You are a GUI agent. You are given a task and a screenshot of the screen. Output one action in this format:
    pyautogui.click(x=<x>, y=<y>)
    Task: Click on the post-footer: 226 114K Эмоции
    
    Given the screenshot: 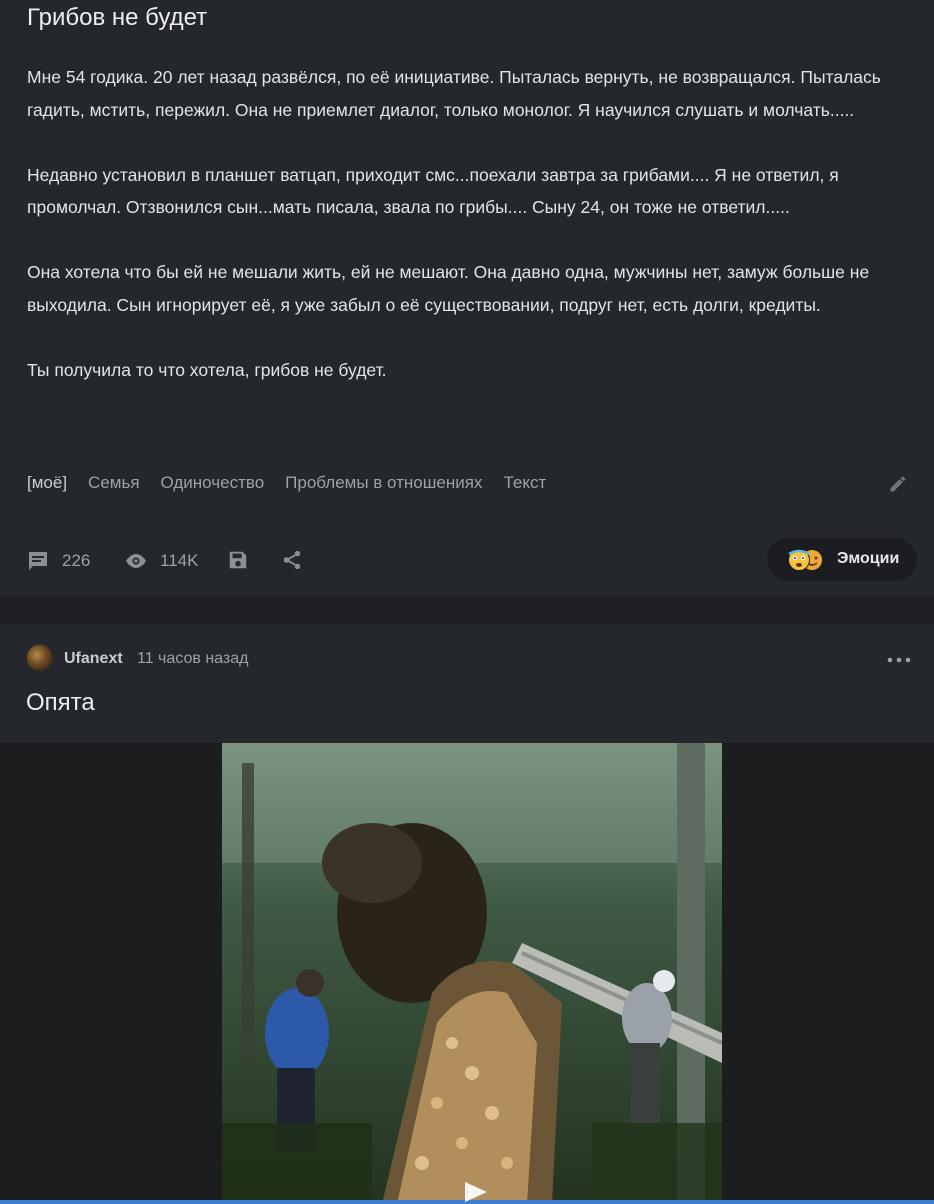 What is the action you would take?
    pyautogui.click(x=467, y=559)
    